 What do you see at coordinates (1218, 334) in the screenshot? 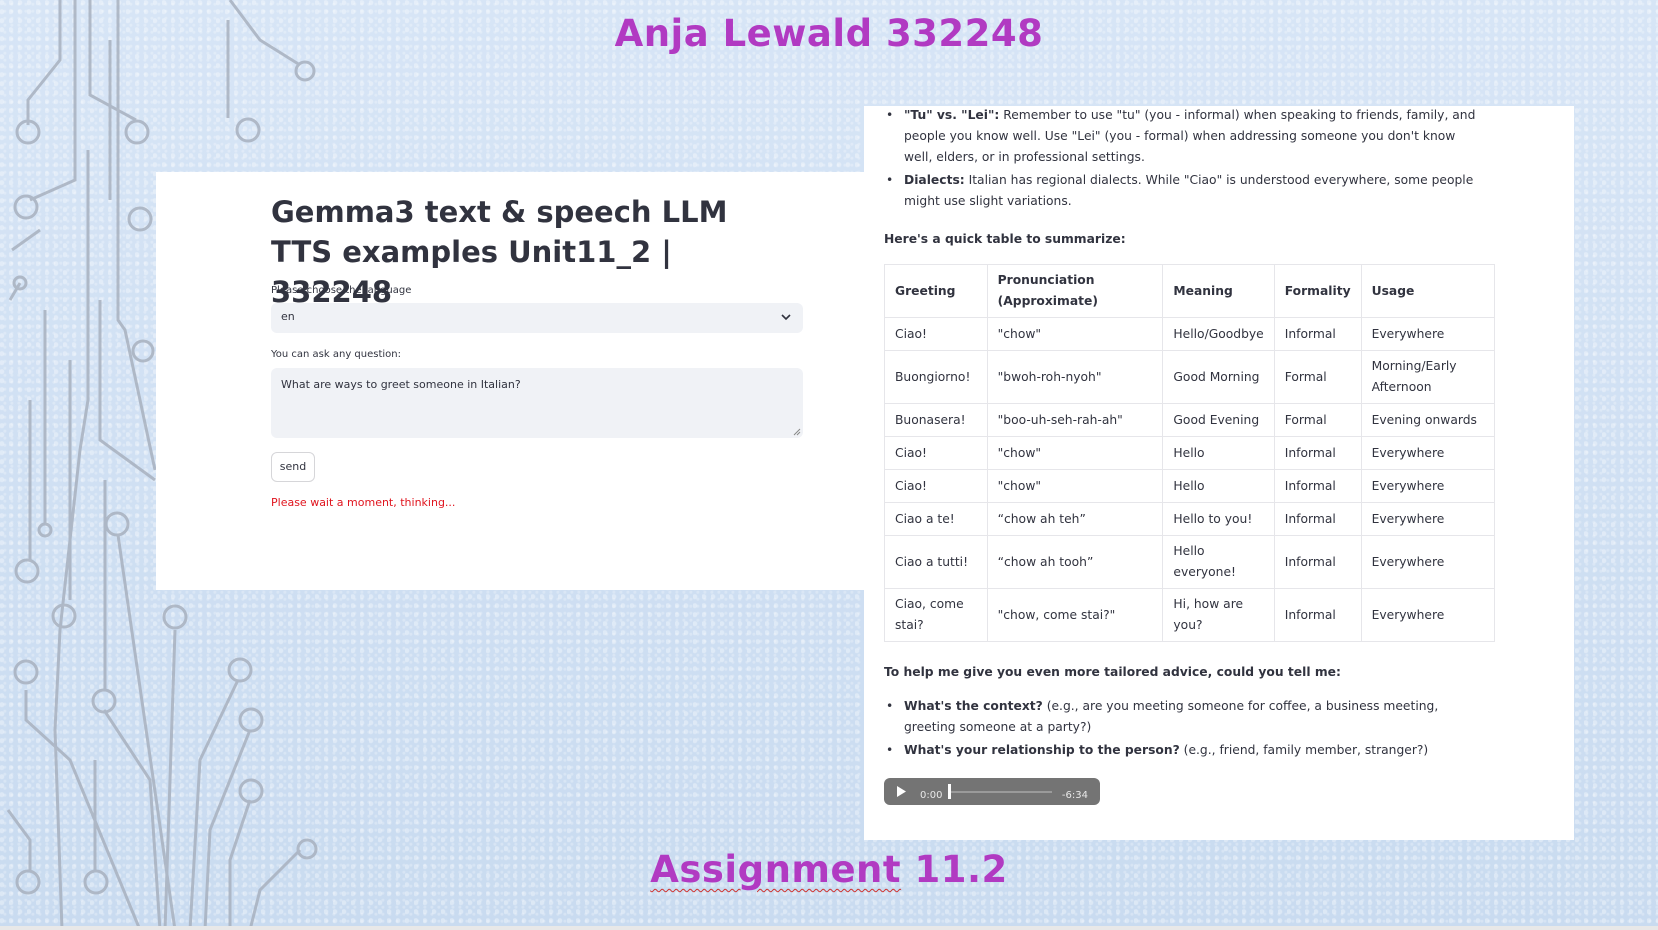
I see `table-cell: Hello/Goodbye` at bounding box center [1218, 334].